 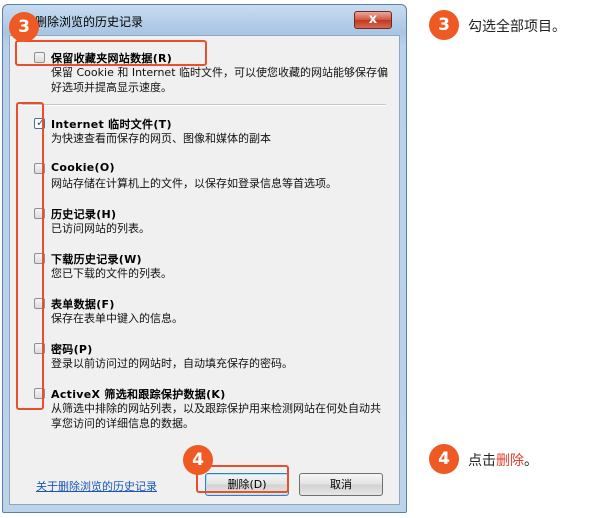 I want to click on option-label: 密码(P), so click(x=72, y=349).